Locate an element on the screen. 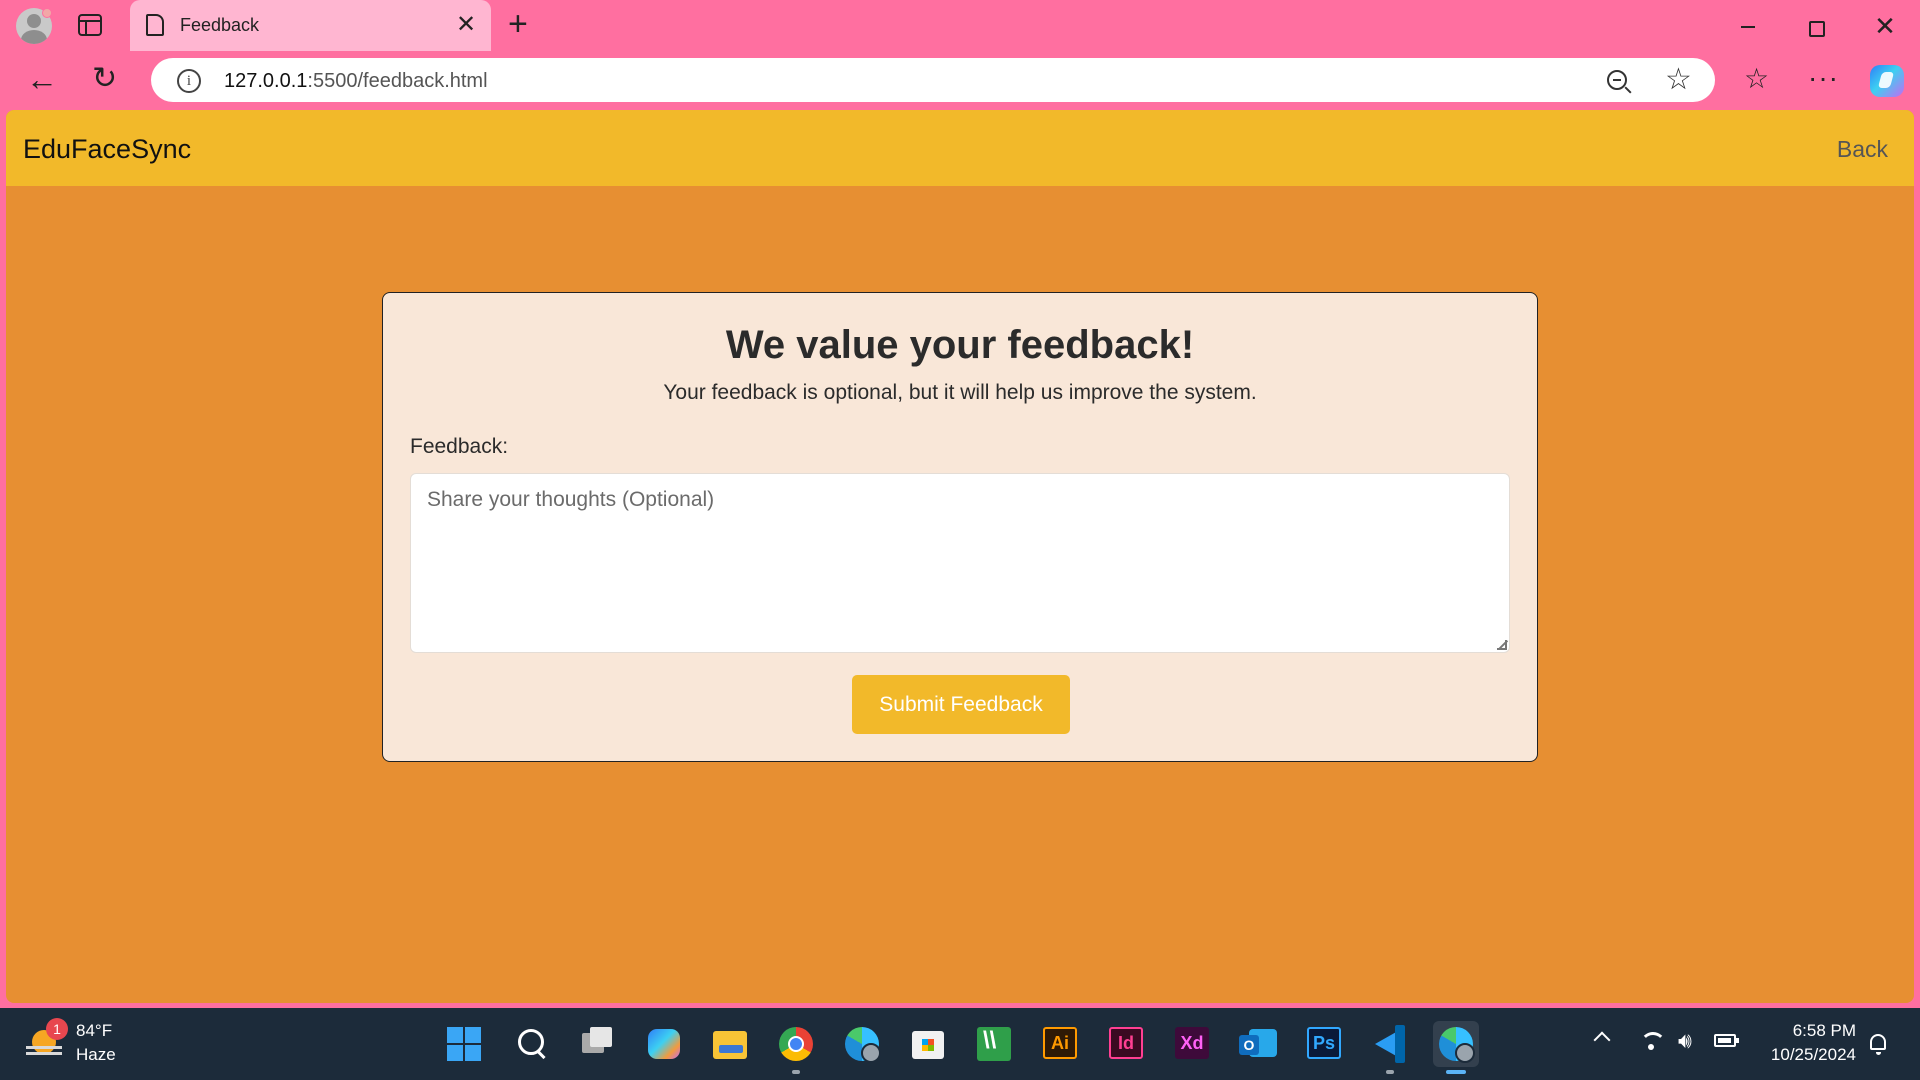  show-hidden-icons-chevron-icon is located at coordinates (1602, 1040).